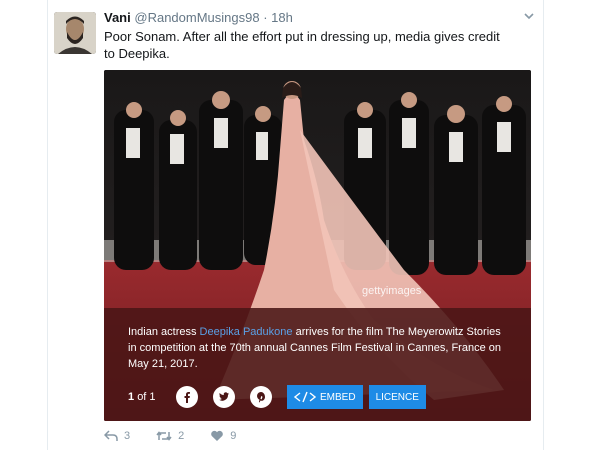 The height and width of the screenshot is (450, 600). Describe the element at coordinates (392, 291) in the screenshot. I see `getty-watermark: gettyimages` at that location.